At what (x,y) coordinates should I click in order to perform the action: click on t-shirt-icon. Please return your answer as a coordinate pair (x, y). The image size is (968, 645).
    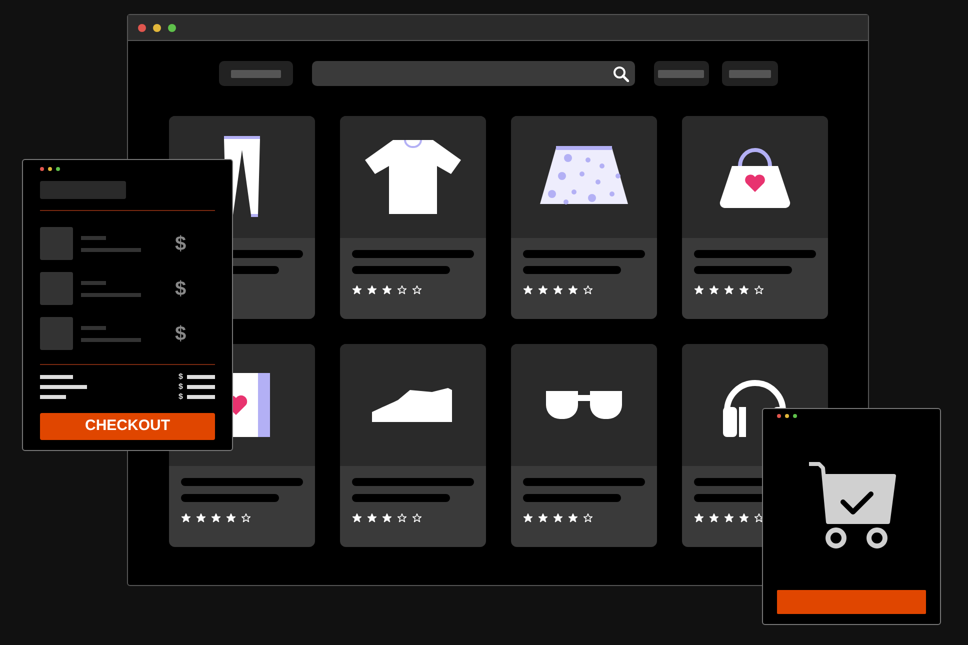
    Looking at the image, I should click on (412, 177).